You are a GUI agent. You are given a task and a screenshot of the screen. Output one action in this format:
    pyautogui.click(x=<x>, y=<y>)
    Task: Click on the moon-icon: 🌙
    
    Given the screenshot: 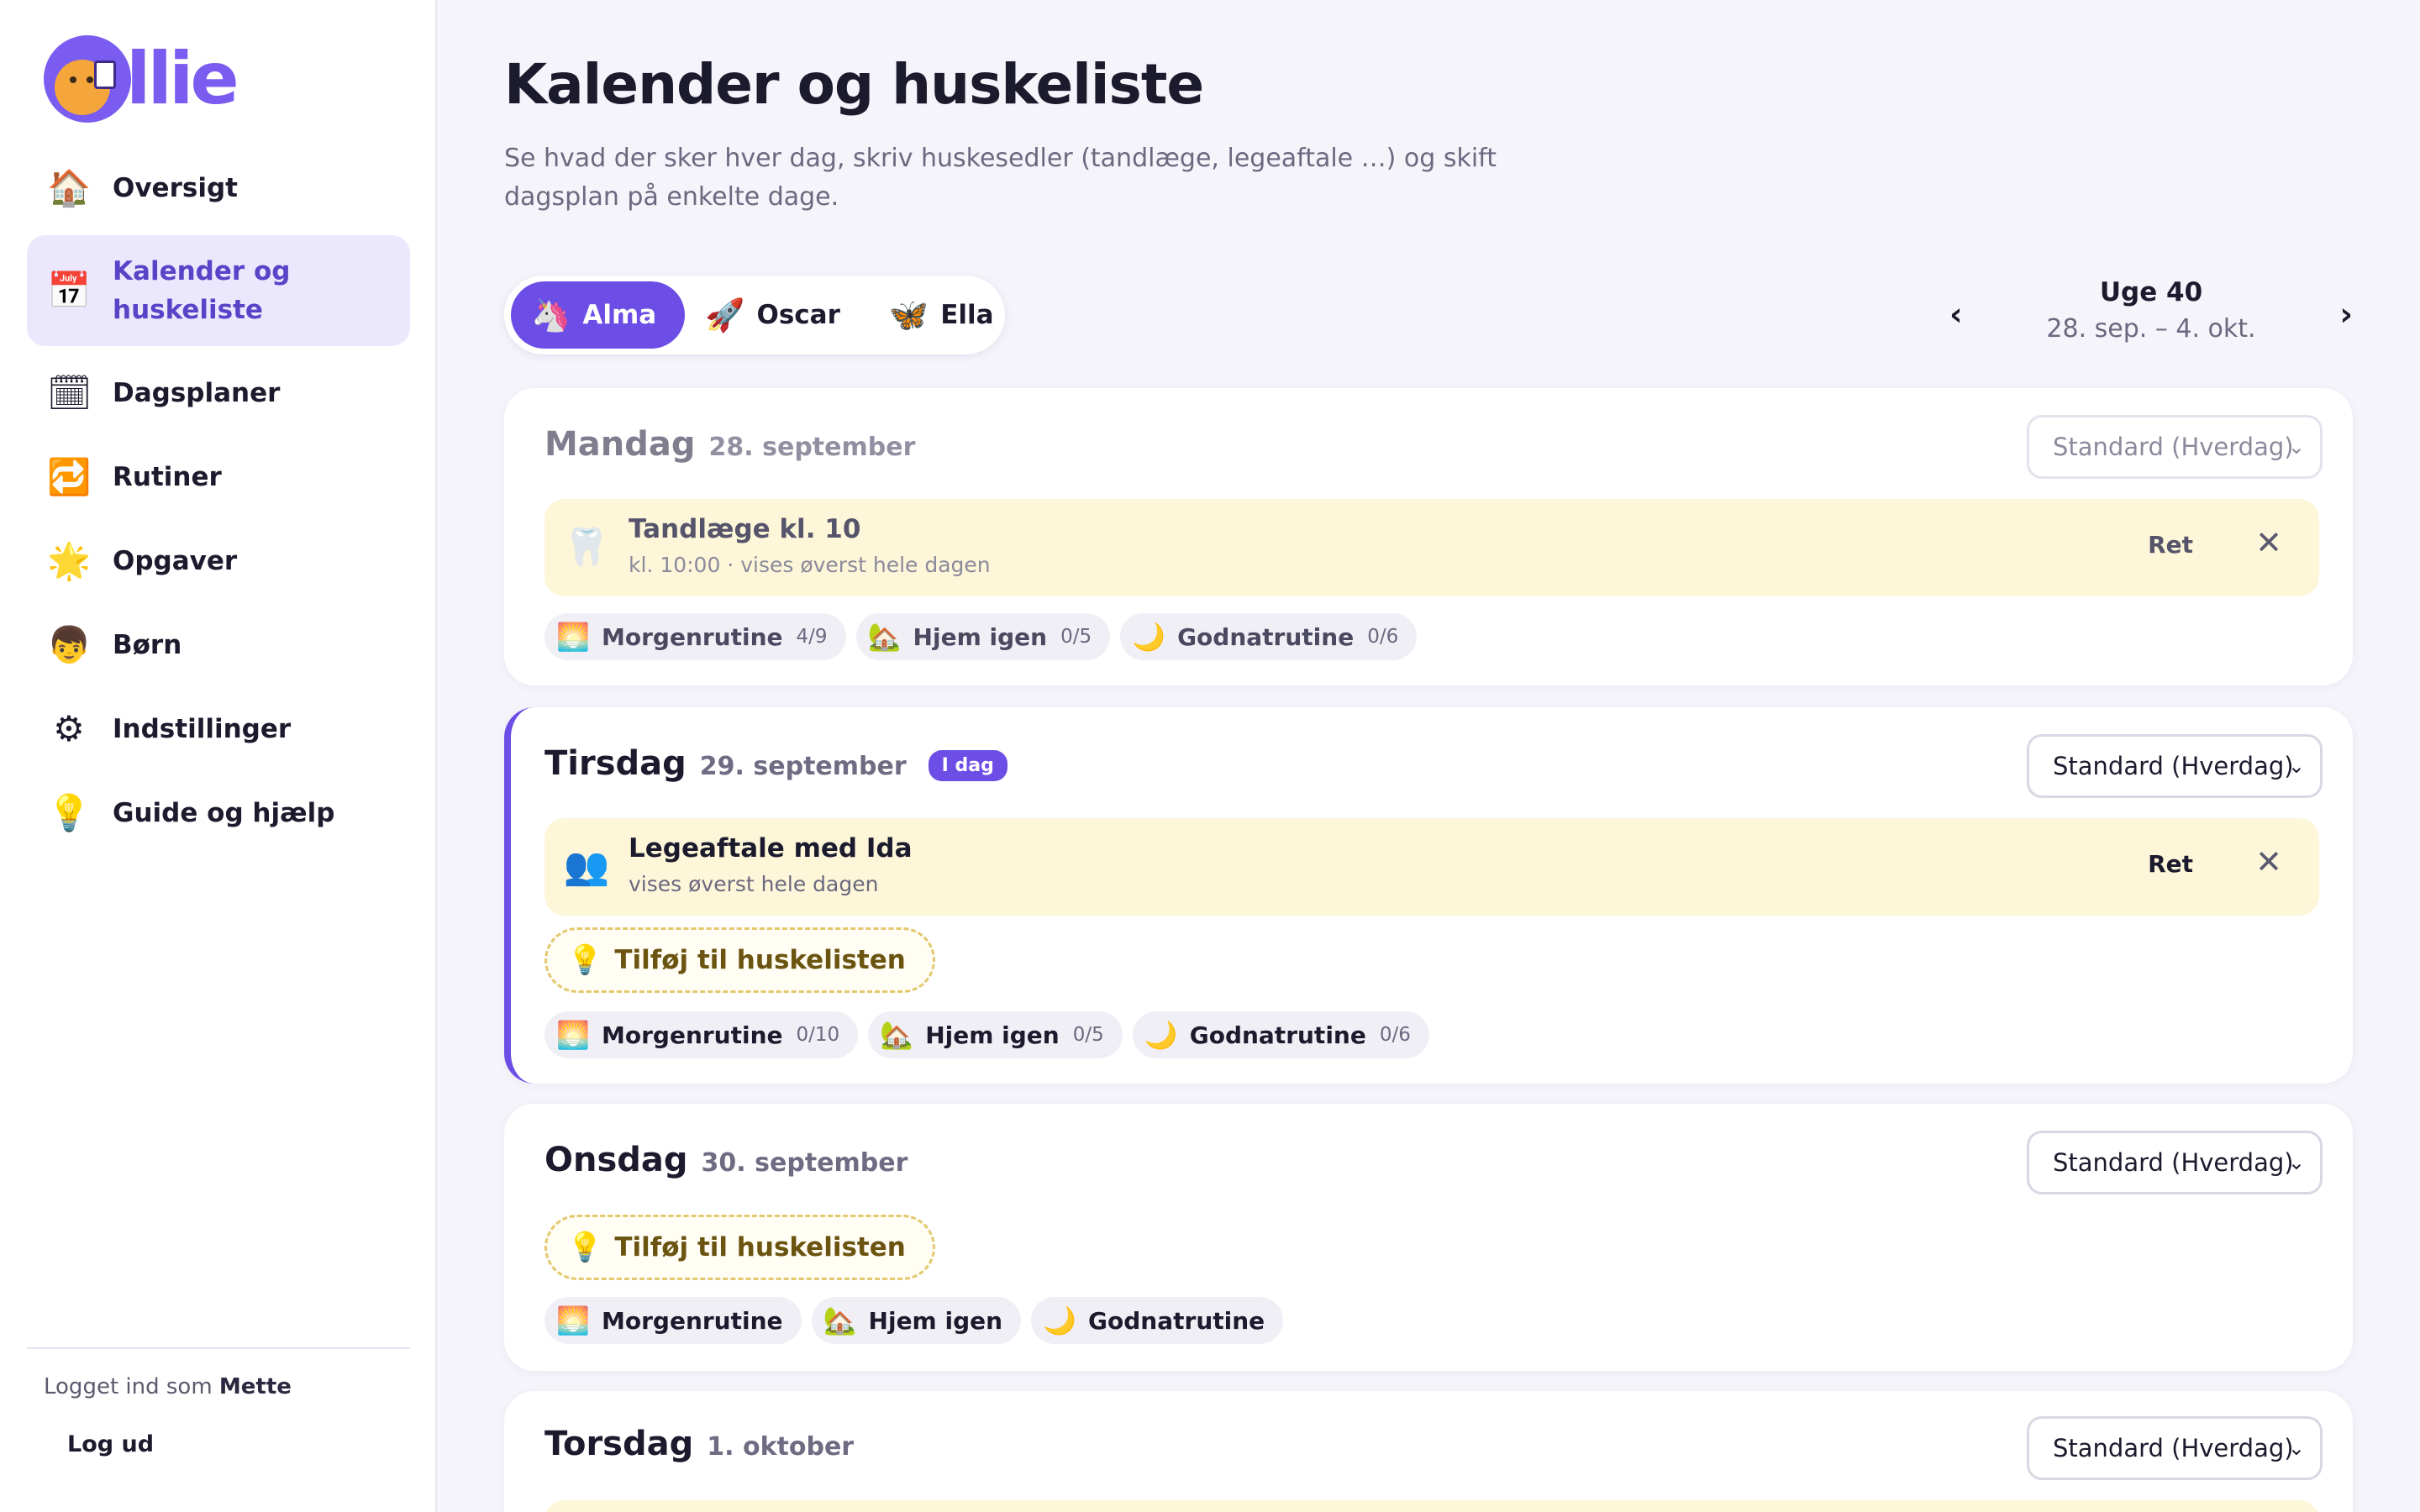 What is the action you would take?
    pyautogui.click(x=1161, y=1035)
    